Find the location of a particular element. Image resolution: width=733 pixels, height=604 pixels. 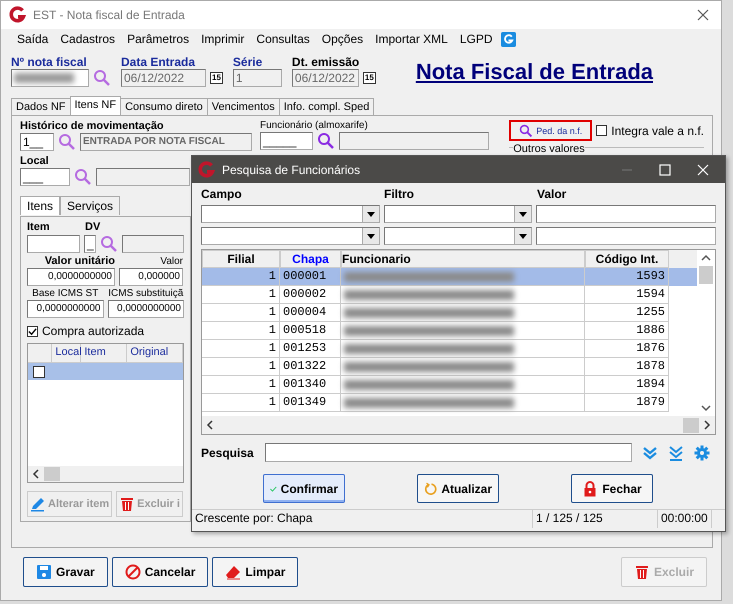

table-row: 1 000518 1886 is located at coordinates (449, 331).